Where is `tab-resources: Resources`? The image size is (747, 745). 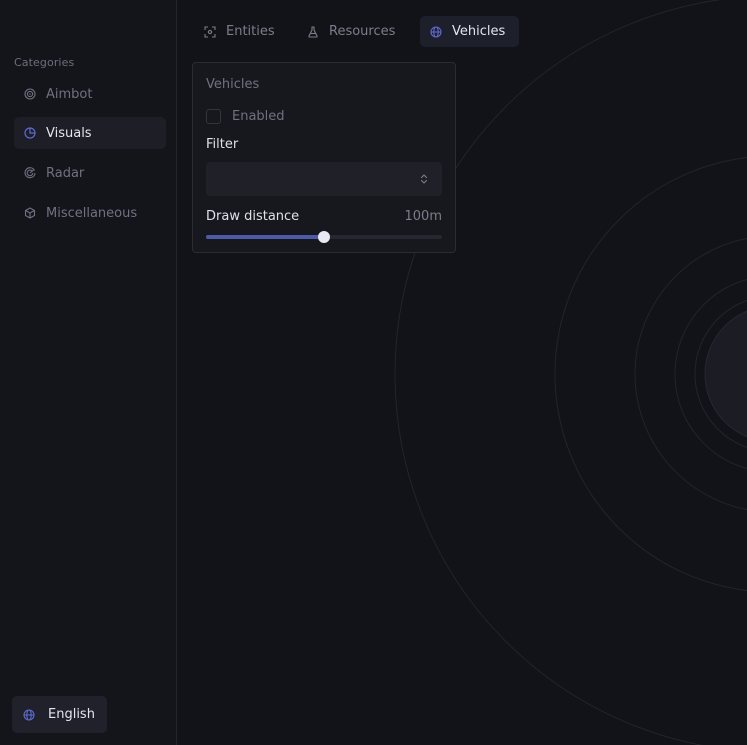
tab-resources: Resources is located at coordinates (353, 31).